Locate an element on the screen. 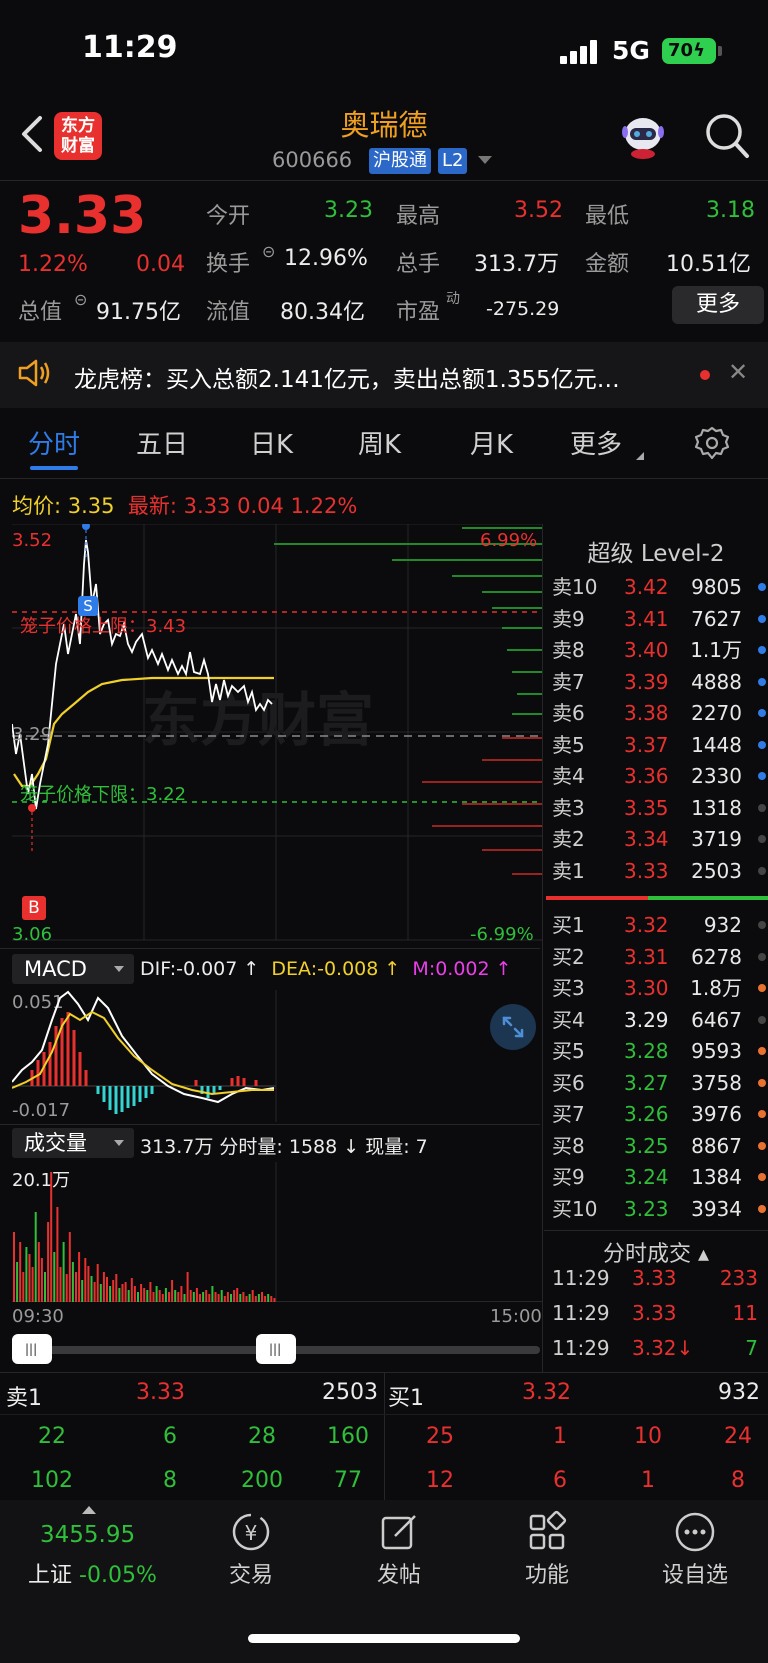 The width and height of the screenshot is (768, 1663). volume-value: 313.7万 is located at coordinates (516, 264).